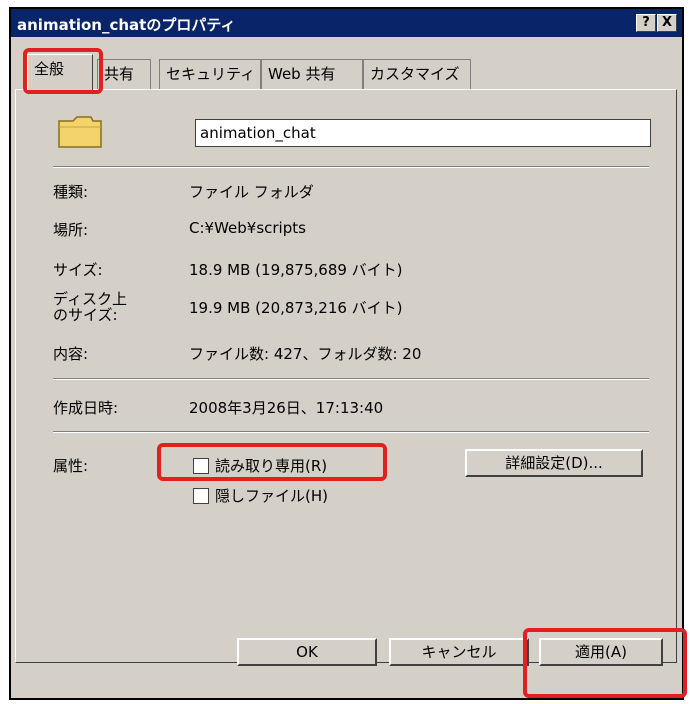  I want to click on contents-value: ファイル数: 427、フォルダ数: 20, so click(305, 354).